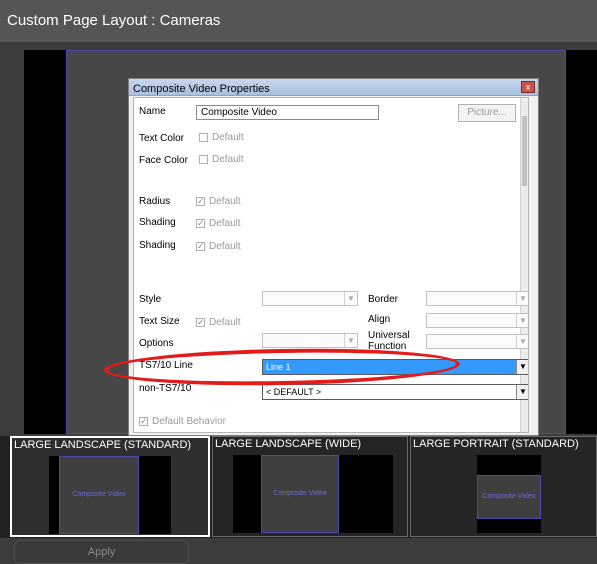 Image resolution: width=597 pixels, height=564 pixels. What do you see at coordinates (101, 552) in the screenshot?
I see `apply-button: Apply` at bounding box center [101, 552].